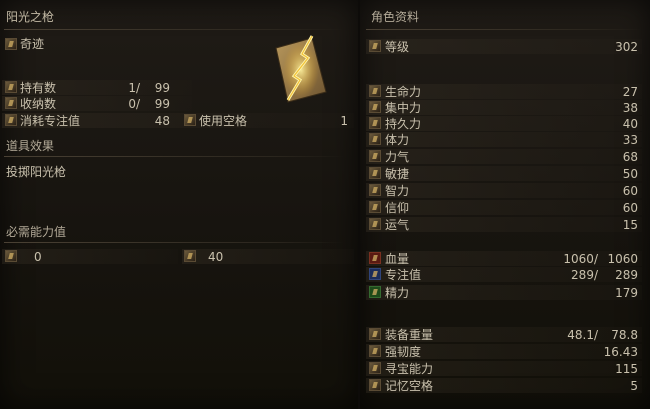  I want to click on endurance-icon, so click(375, 123).